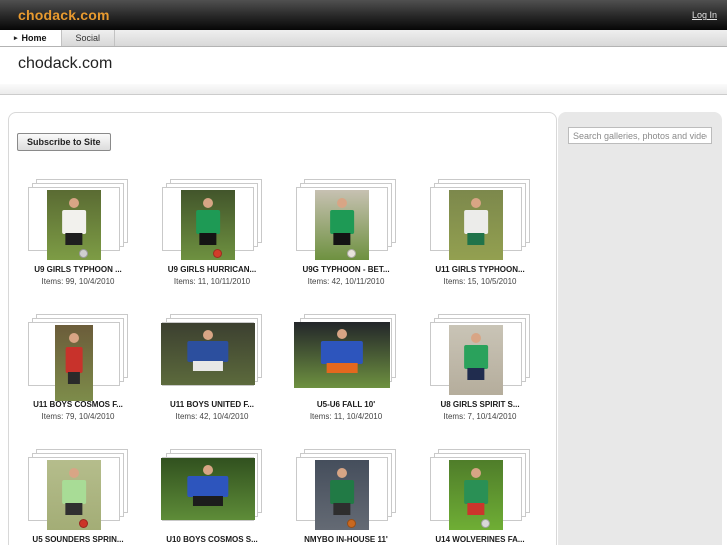 The width and height of the screenshot is (727, 545). Describe the element at coordinates (363, 15) in the screenshot. I see `top-bar: chodack.com Log In` at that location.